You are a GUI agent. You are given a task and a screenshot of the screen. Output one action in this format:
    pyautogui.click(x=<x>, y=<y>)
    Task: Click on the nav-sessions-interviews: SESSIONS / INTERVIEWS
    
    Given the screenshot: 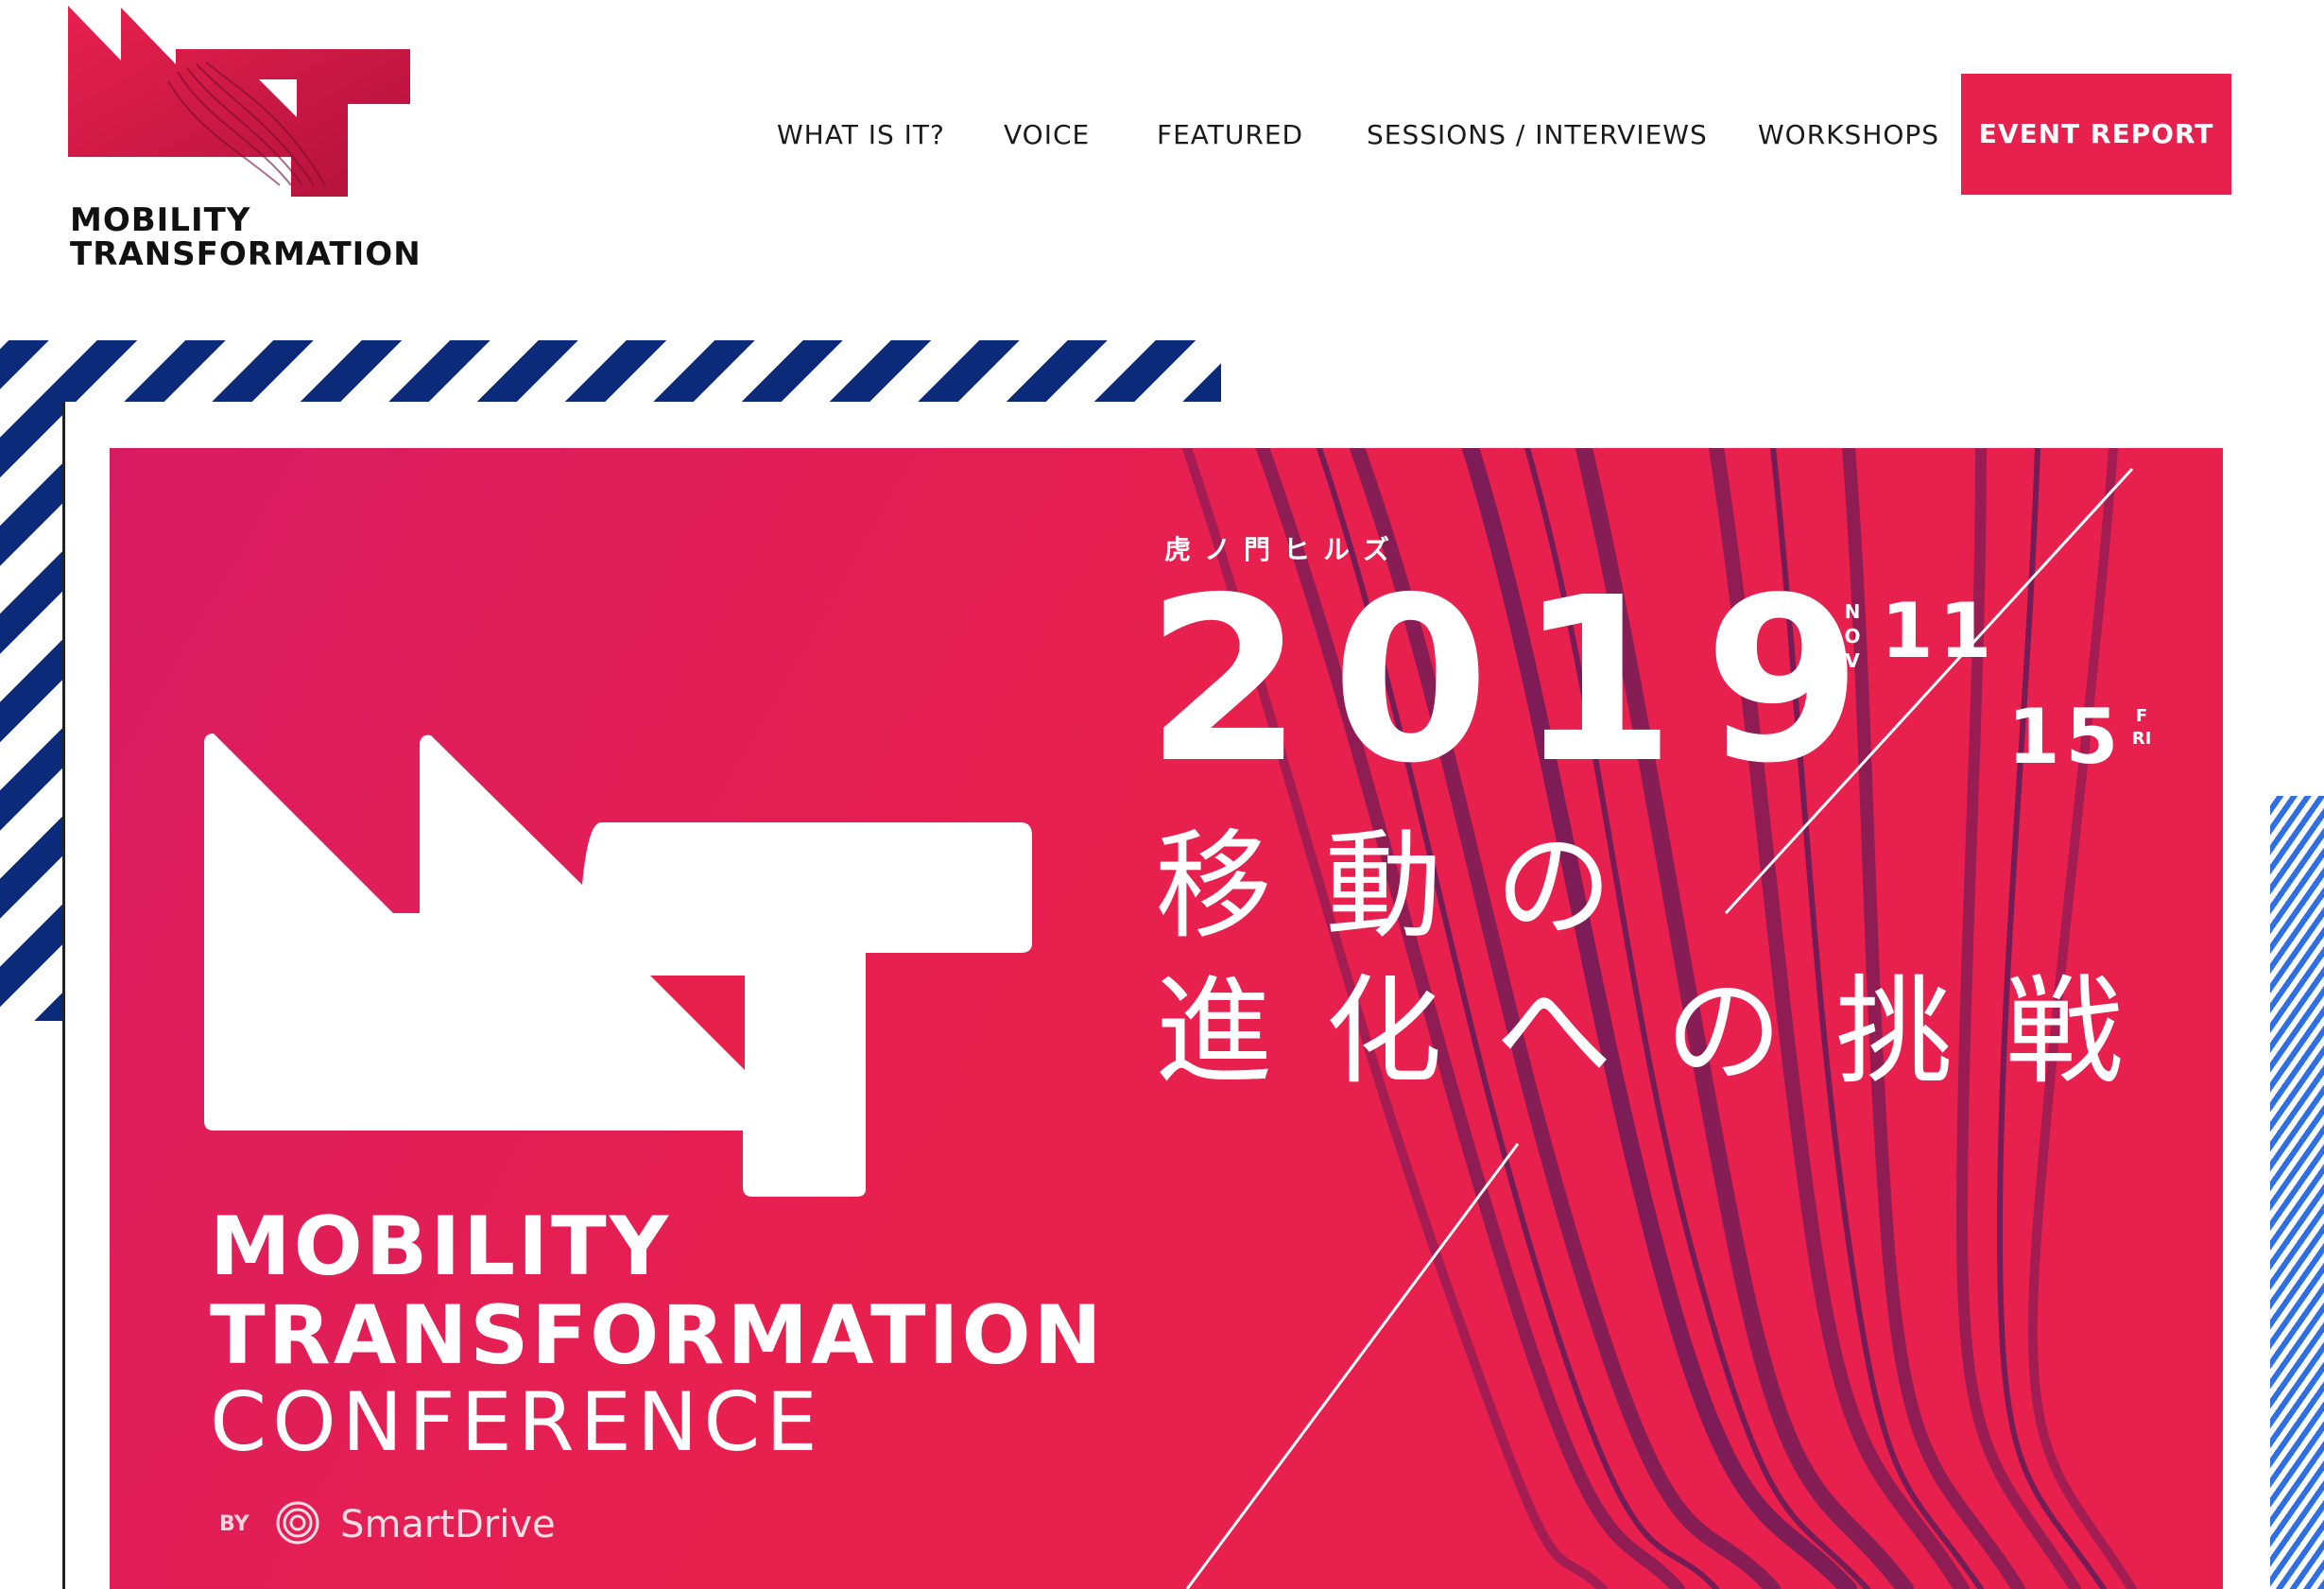 What is the action you would take?
    pyautogui.click(x=1538, y=135)
    